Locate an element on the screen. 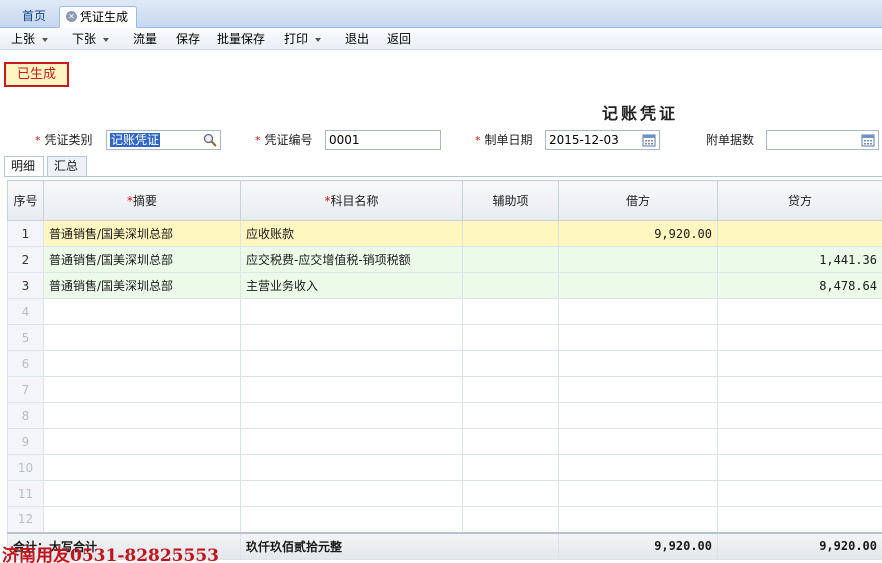 The image size is (882, 563). voucher-number-field: 0001 is located at coordinates (383, 140).